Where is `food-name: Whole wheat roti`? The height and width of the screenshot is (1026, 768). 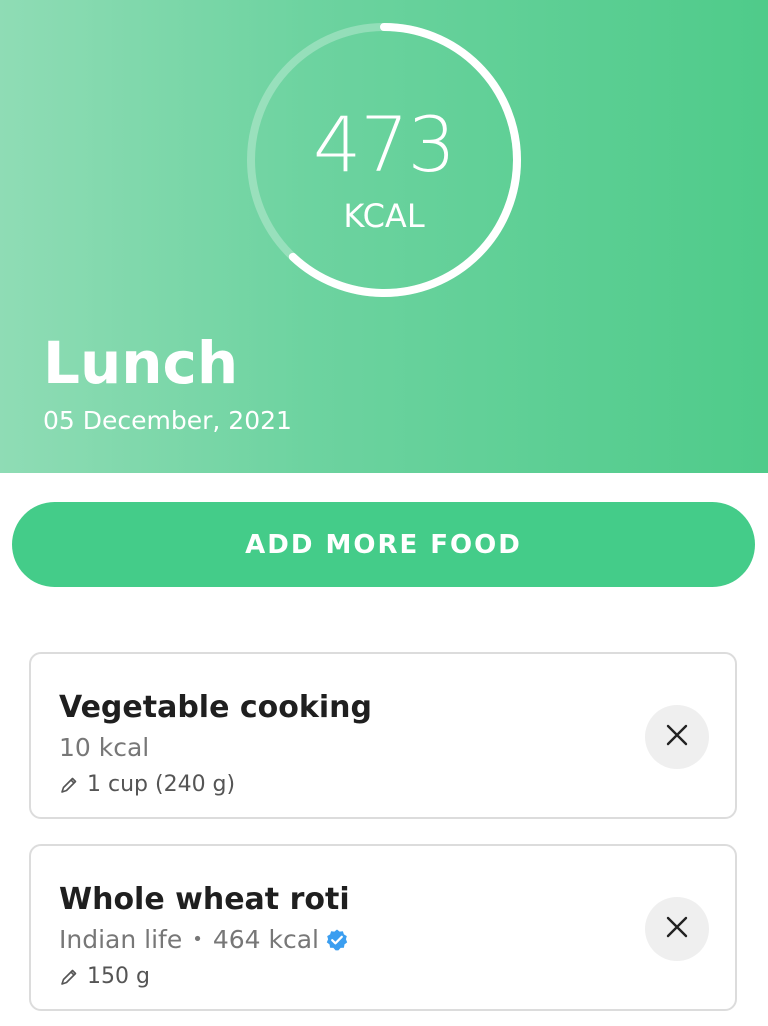 food-name: Whole wheat roti is located at coordinates (204, 899).